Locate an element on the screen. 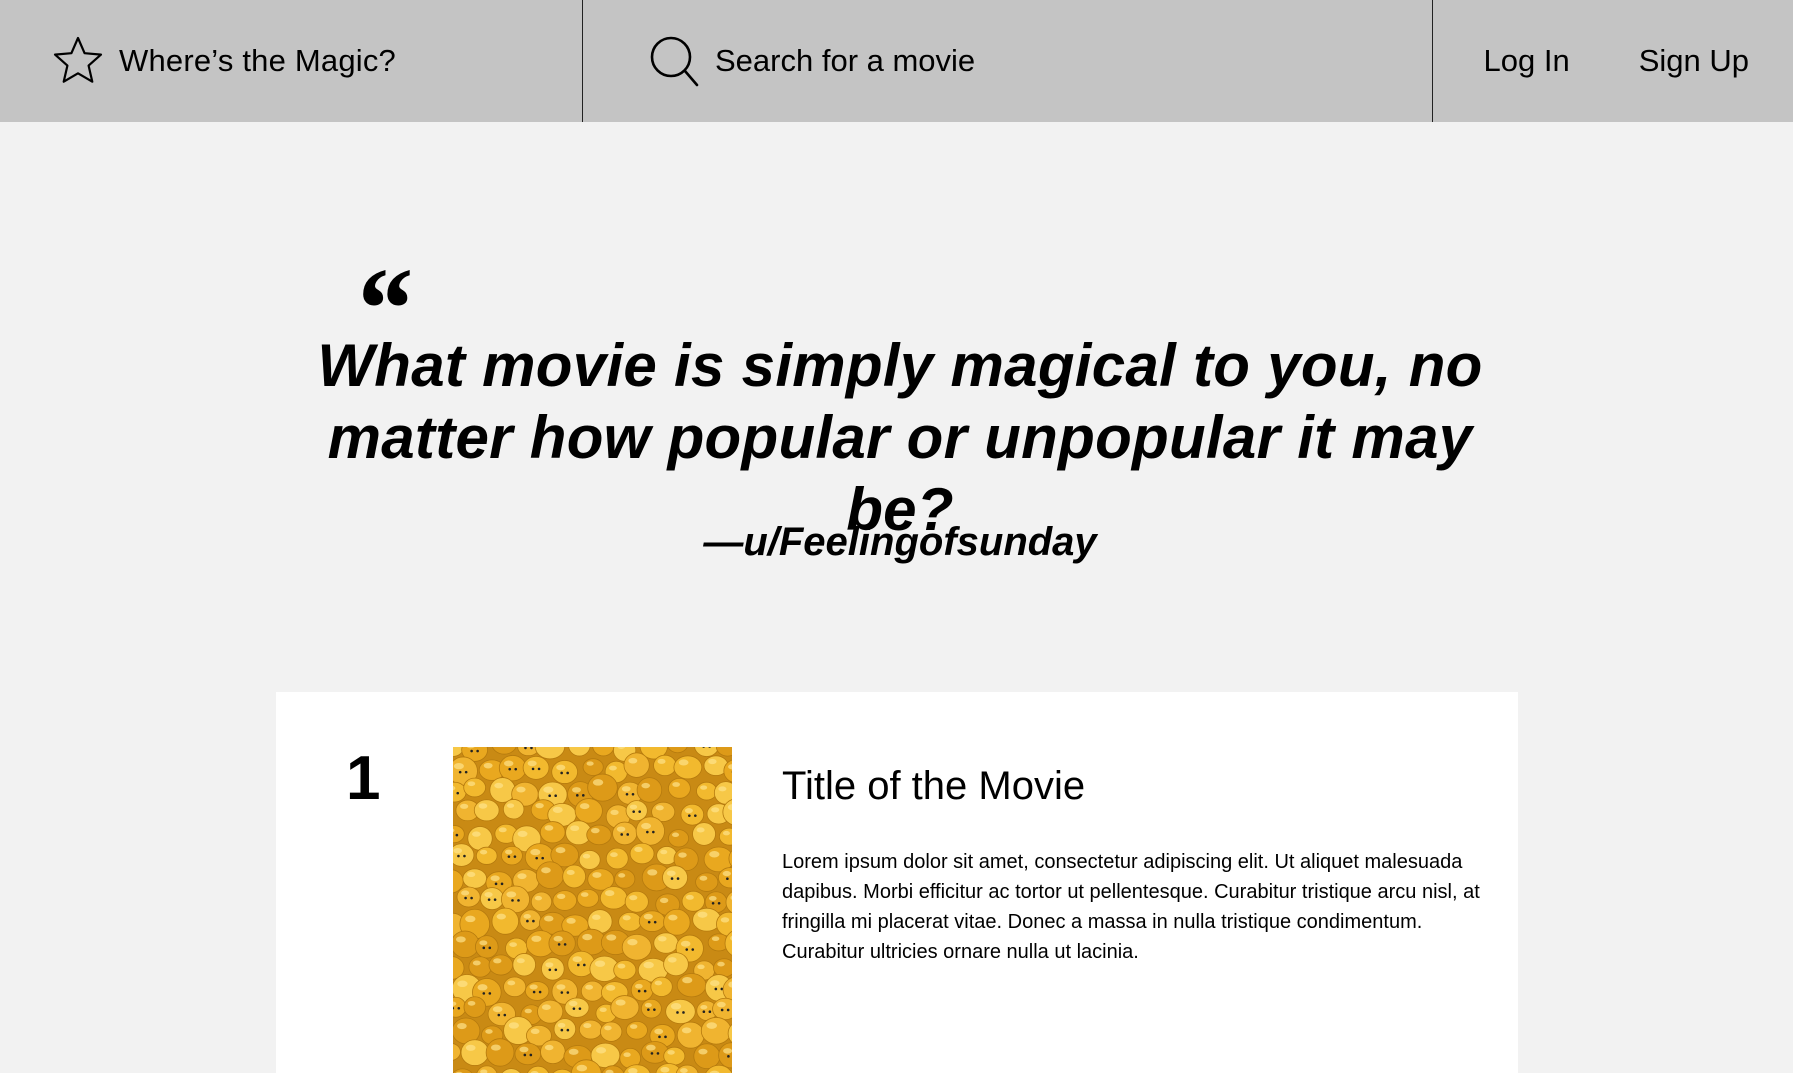  search-icon is located at coordinates (674, 61).